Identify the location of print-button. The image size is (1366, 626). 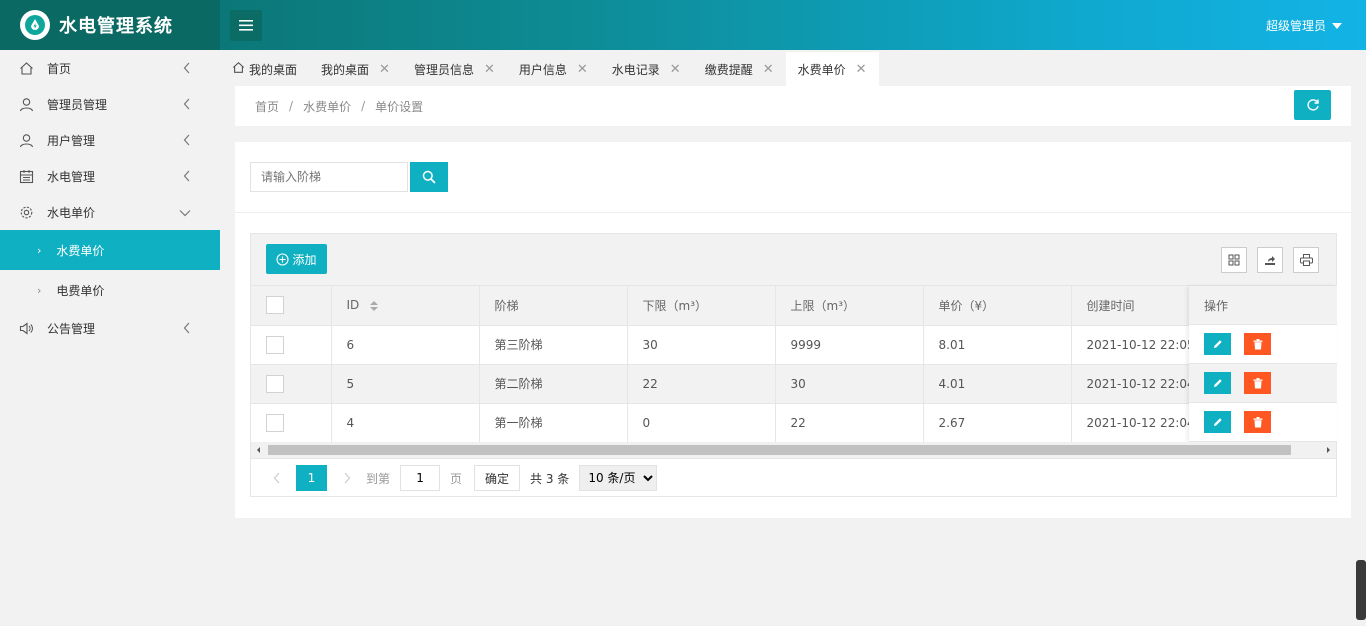
(1306, 260).